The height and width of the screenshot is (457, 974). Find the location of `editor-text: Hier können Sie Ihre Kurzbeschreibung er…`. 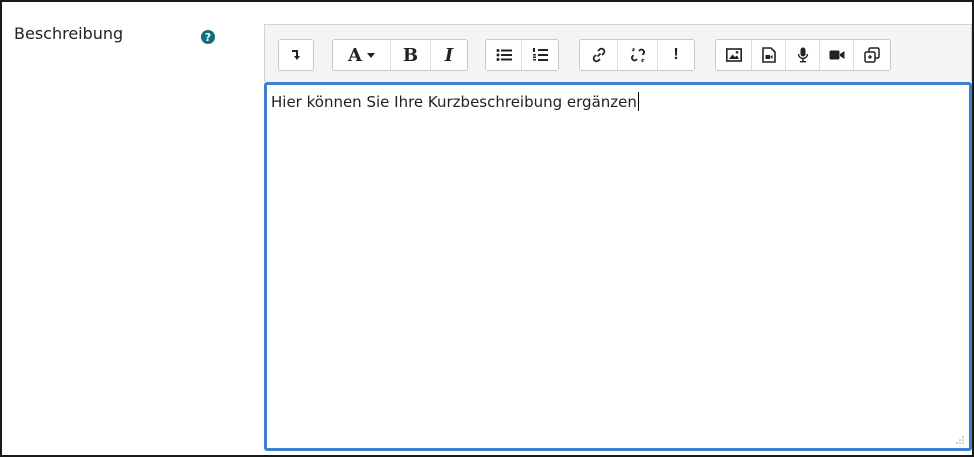

editor-text: Hier können Sie Ihre Kurzbeschreibung er… is located at coordinates (454, 102).